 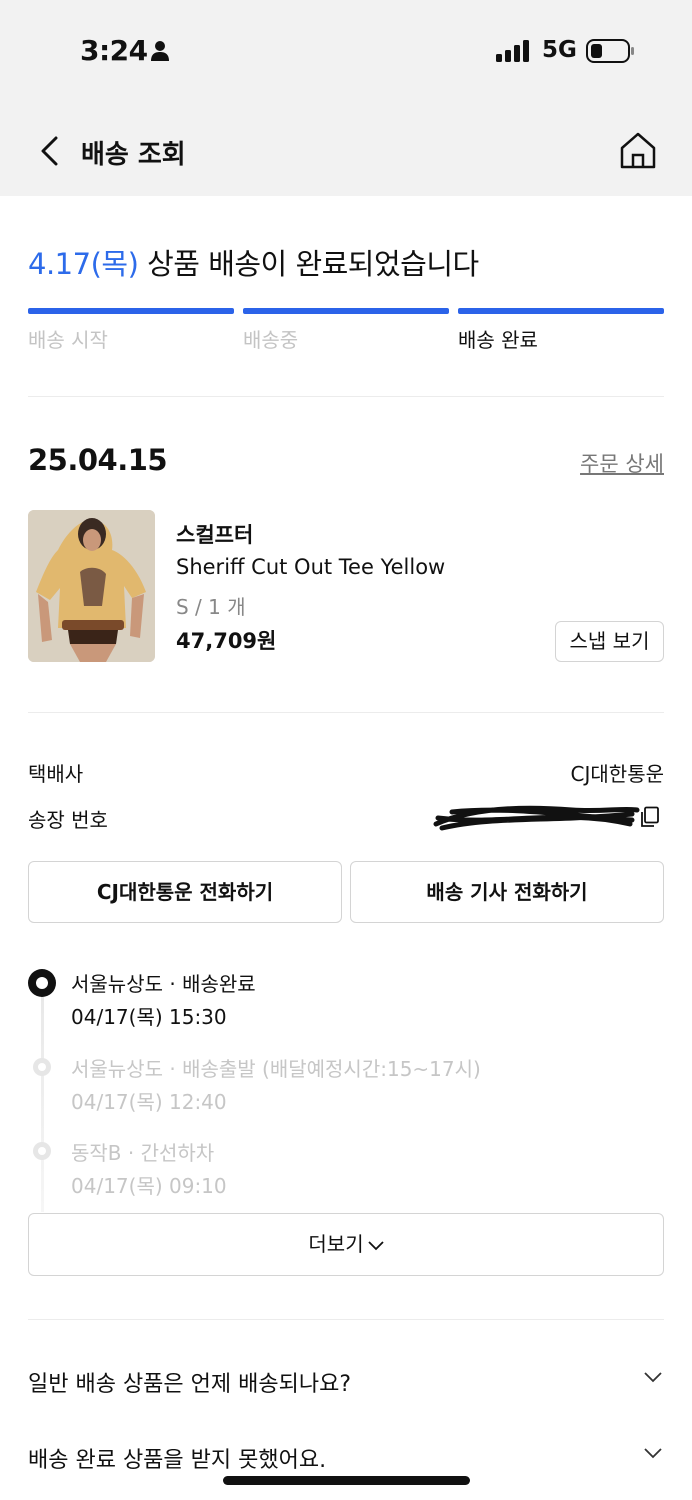 What do you see at coordinates (56, 774) in the screenshot?
I see `courier-label: 택배사` at bounding box center [56, 774].